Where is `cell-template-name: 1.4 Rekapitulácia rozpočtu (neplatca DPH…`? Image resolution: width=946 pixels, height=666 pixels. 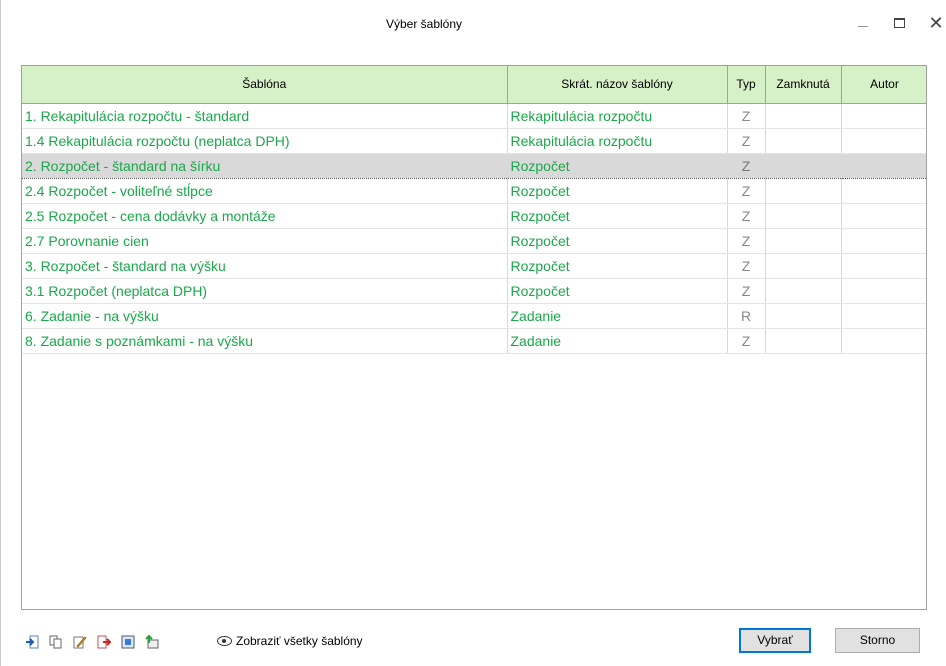 cell-template-name: 1.4 Rekapitulácia rozpočtu (neplatca DPH… is located at coordinates (265, 141).